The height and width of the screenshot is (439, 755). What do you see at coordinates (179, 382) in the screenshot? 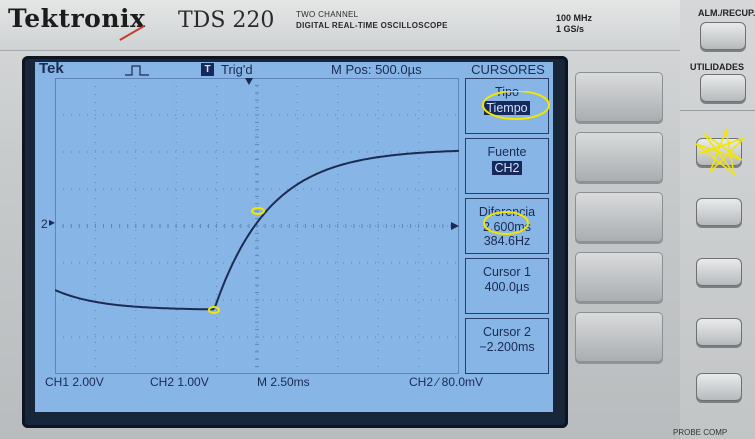
I see `ch2-scale: CH2 1.00V` at bounding box center [179, 382].